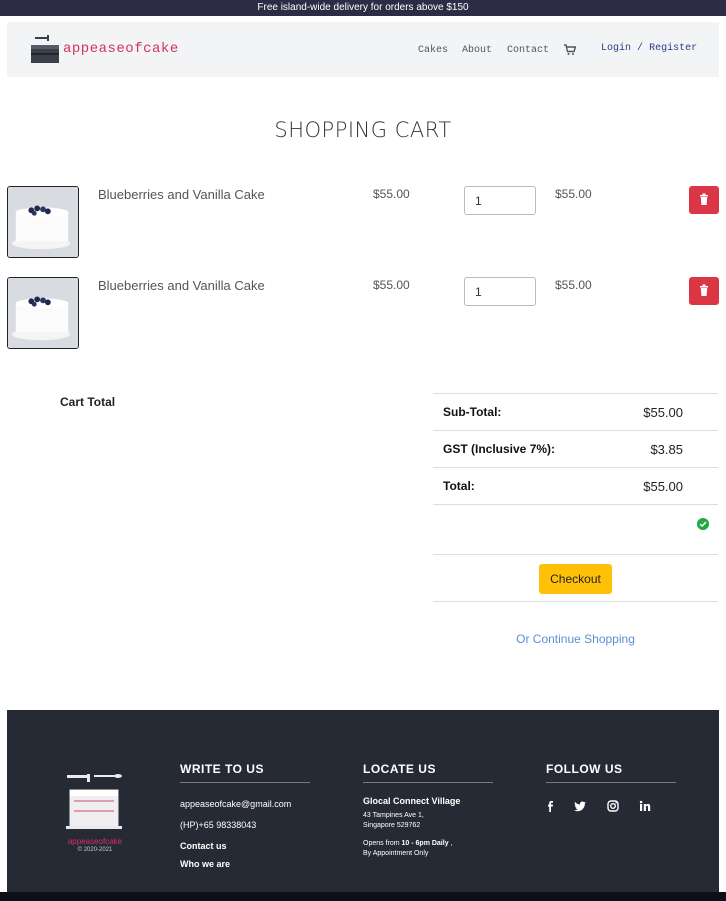 The width and height of the screenshot is (726, 901). Describe the element at coordinates (459, 486) in the screenshot. I see `total-label: Total:` at that location.